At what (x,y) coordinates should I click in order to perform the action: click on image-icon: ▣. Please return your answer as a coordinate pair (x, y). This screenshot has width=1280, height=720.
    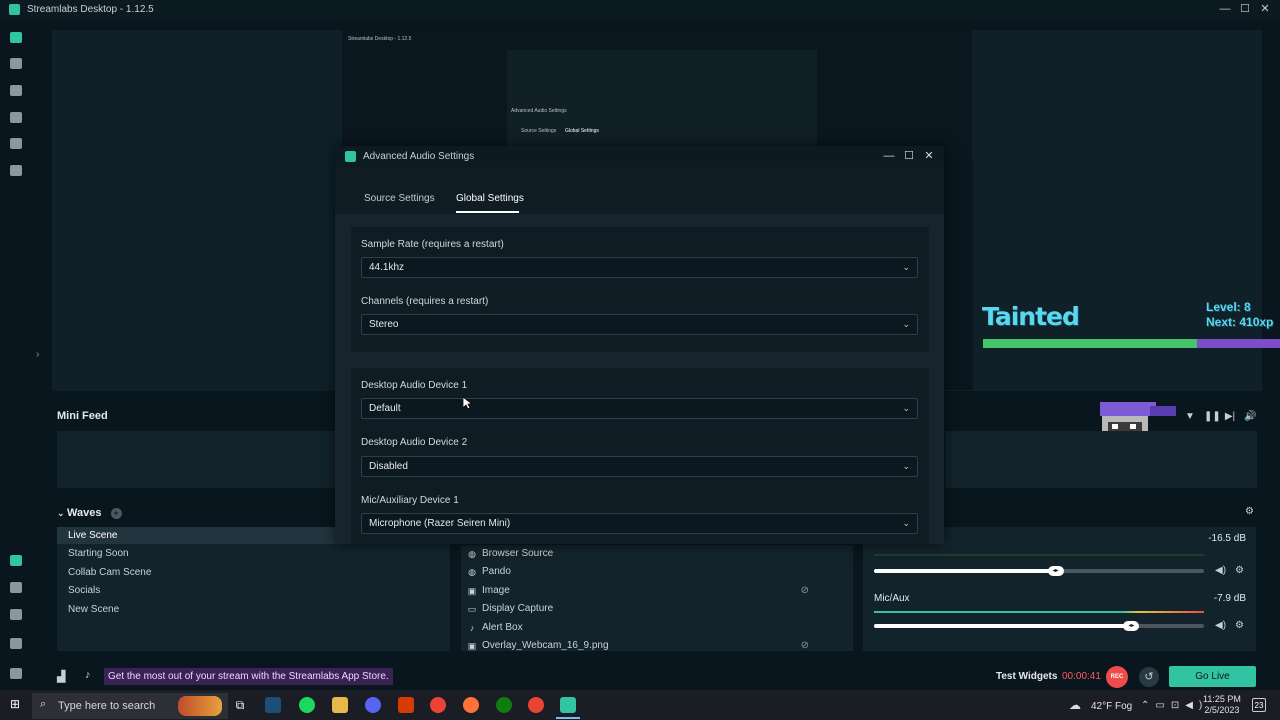
    Looking at the image, I should click on (472, 591).